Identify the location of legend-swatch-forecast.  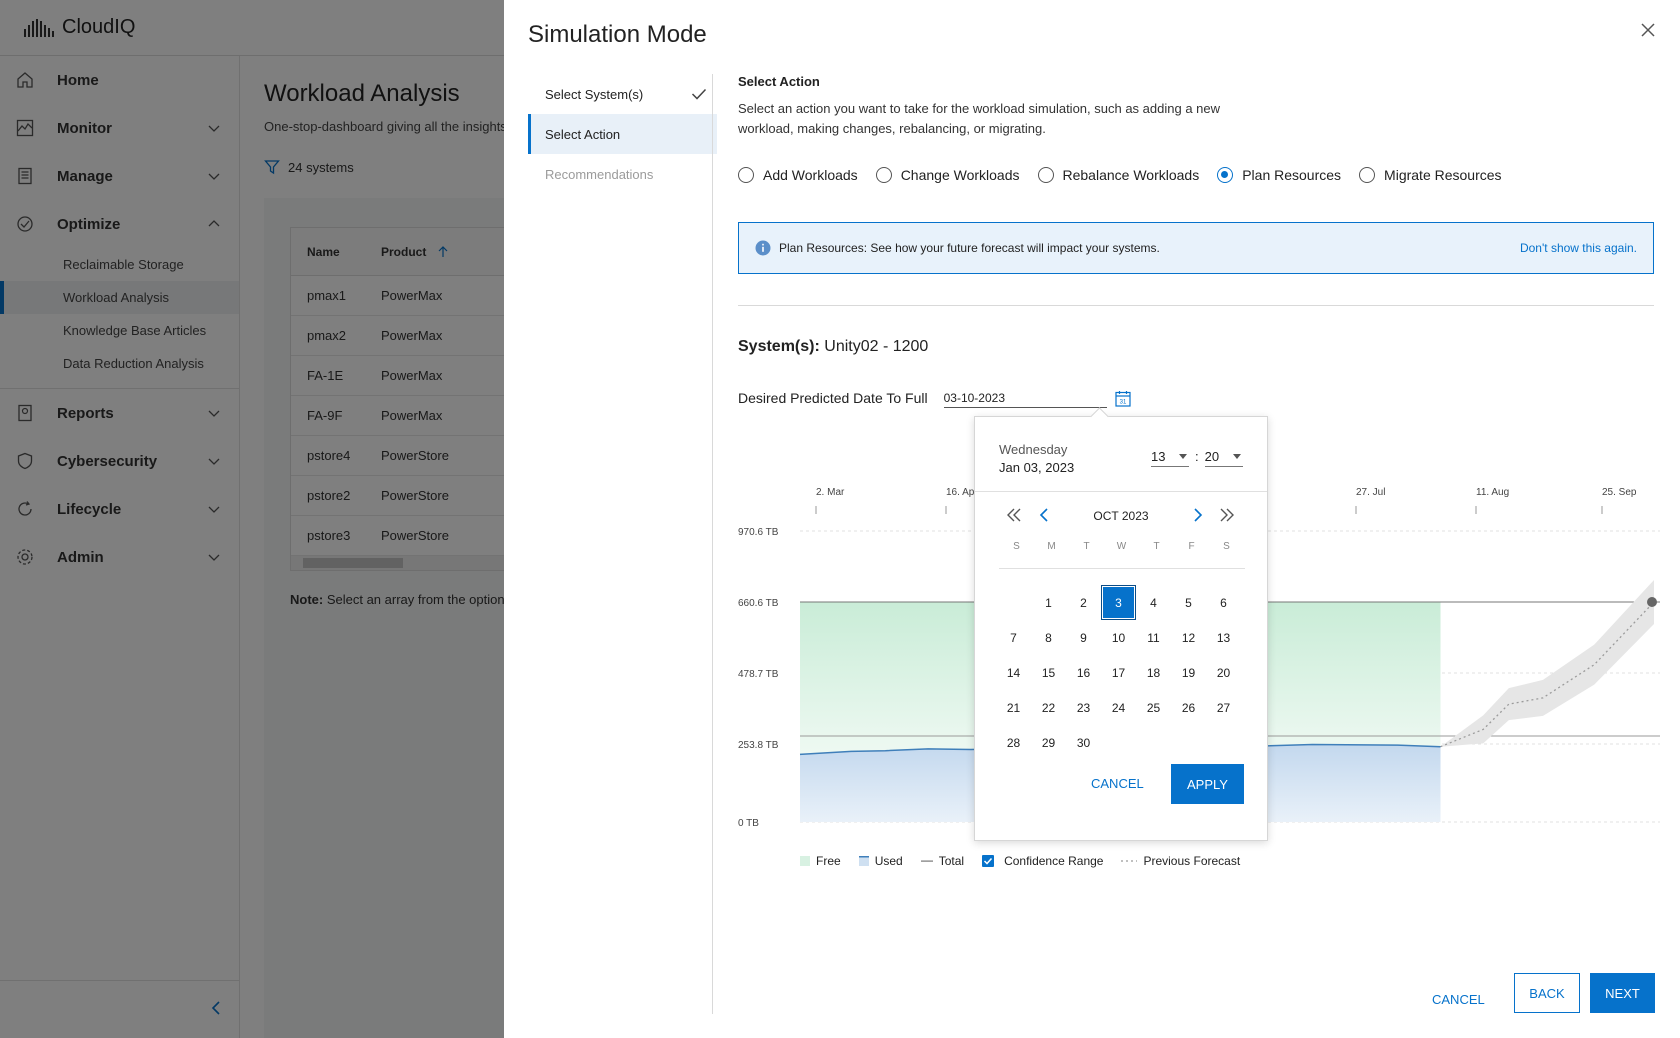
(1129, 861).